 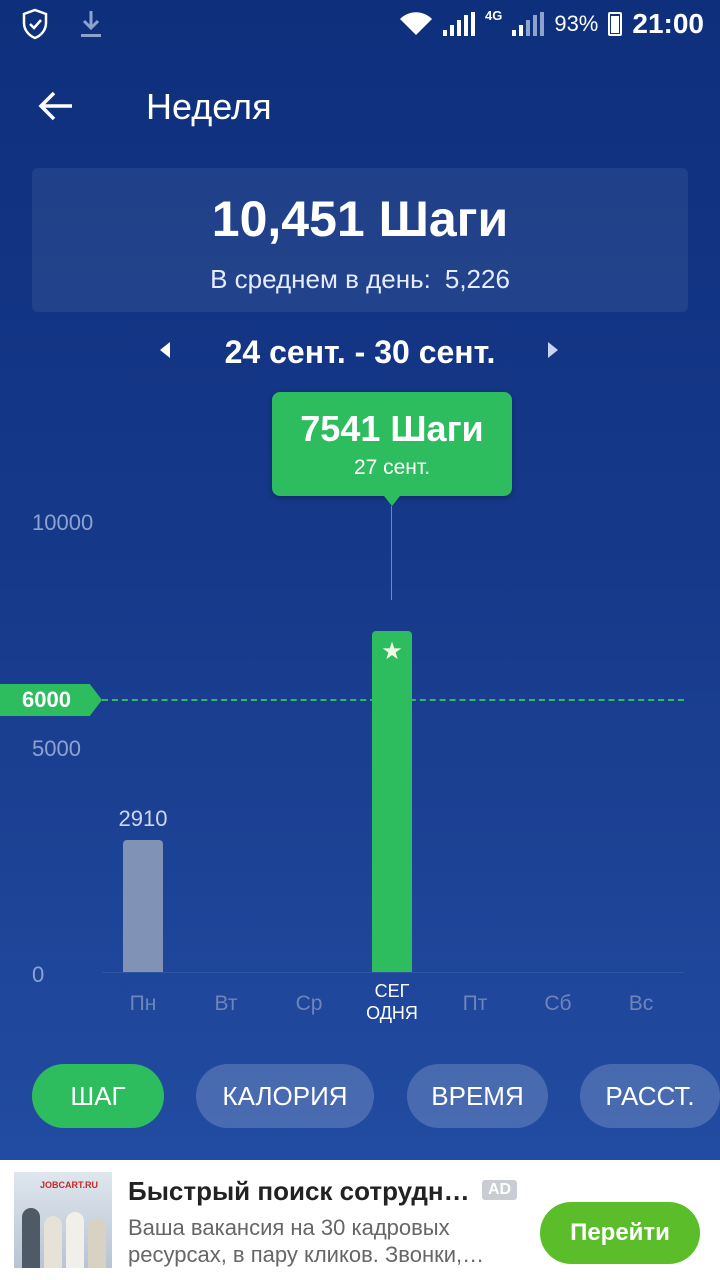 I want to click on metric-tabs: ШАГ КАЛОРИЯ ВРЕМЯ РАССТ., so click(x=360, y=1097).